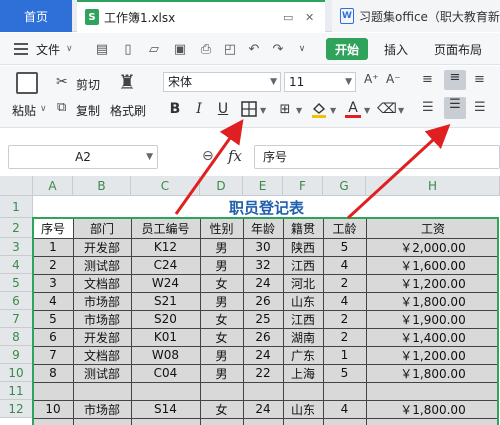 This screenshot has height=425, width=500. I want to click on tab-insert: 插入, so click(396, 49).